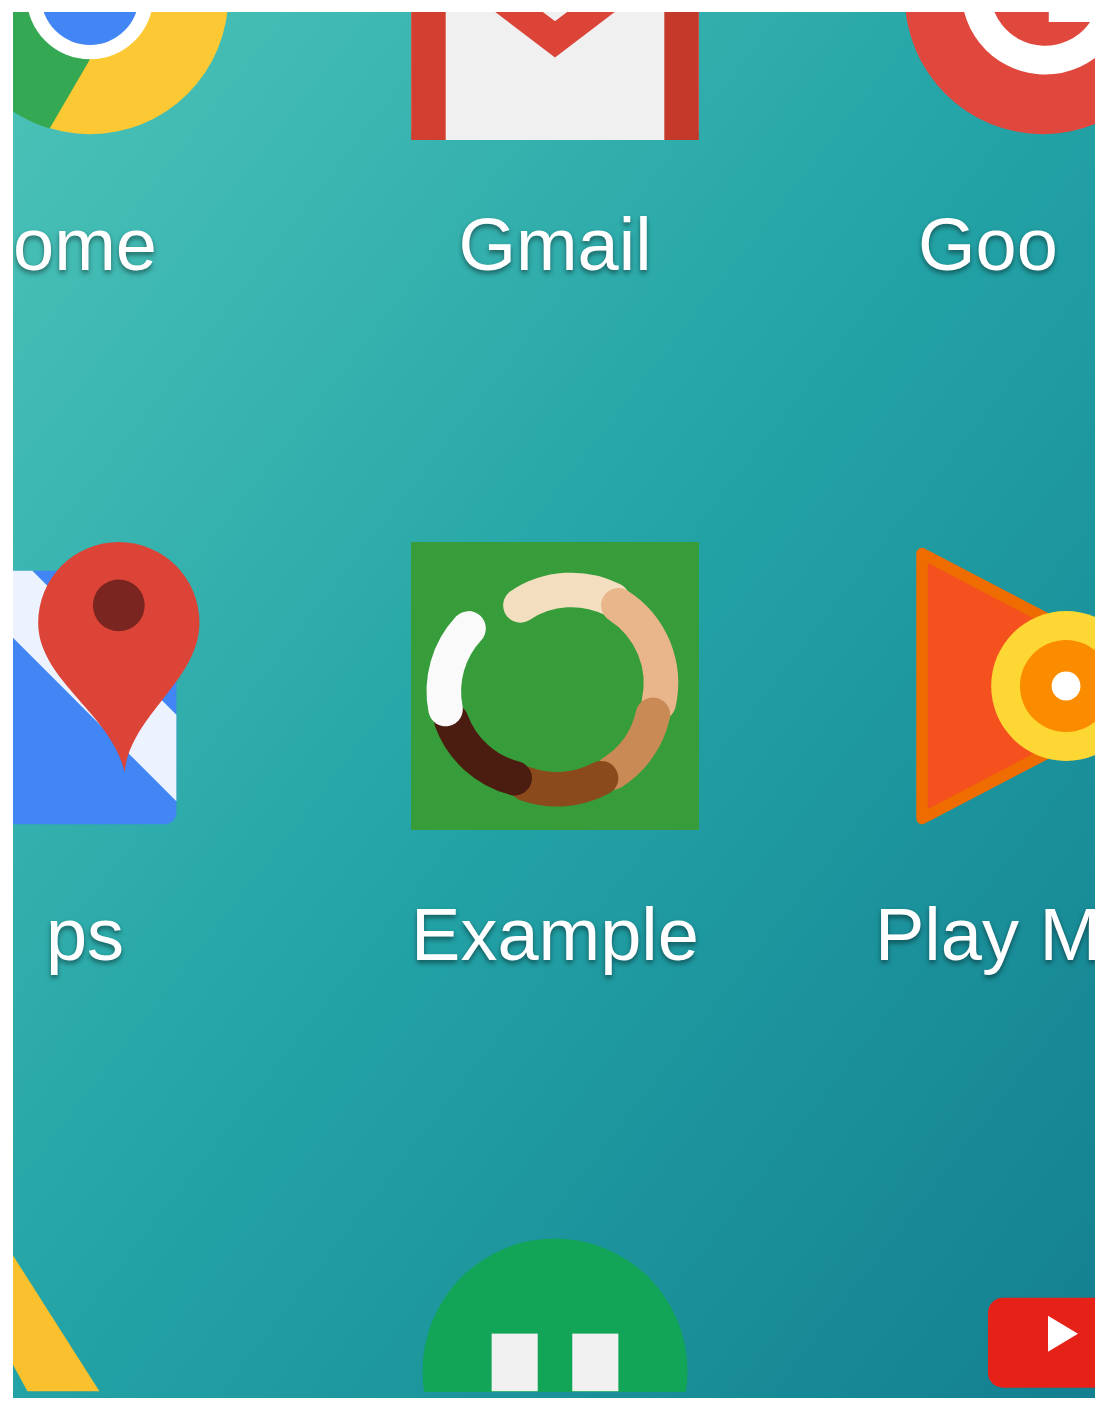  Describe the element at coordinates (555, 935) in the screenshot. I see `app-label: Example` at that location.